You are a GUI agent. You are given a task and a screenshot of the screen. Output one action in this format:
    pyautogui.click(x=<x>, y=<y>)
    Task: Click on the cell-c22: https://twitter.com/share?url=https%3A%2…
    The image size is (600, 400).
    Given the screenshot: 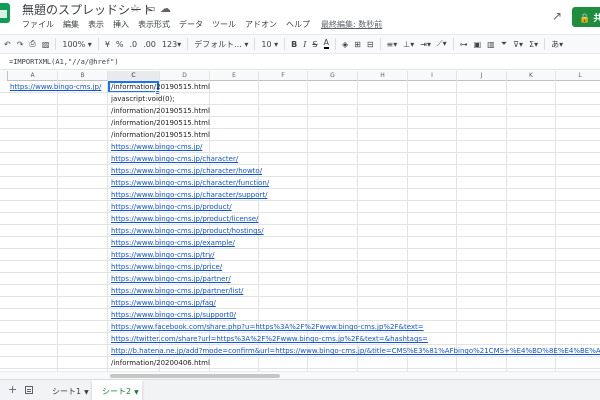 What is the action you would take?
    pyautogui.click(x=269, y=339)
    